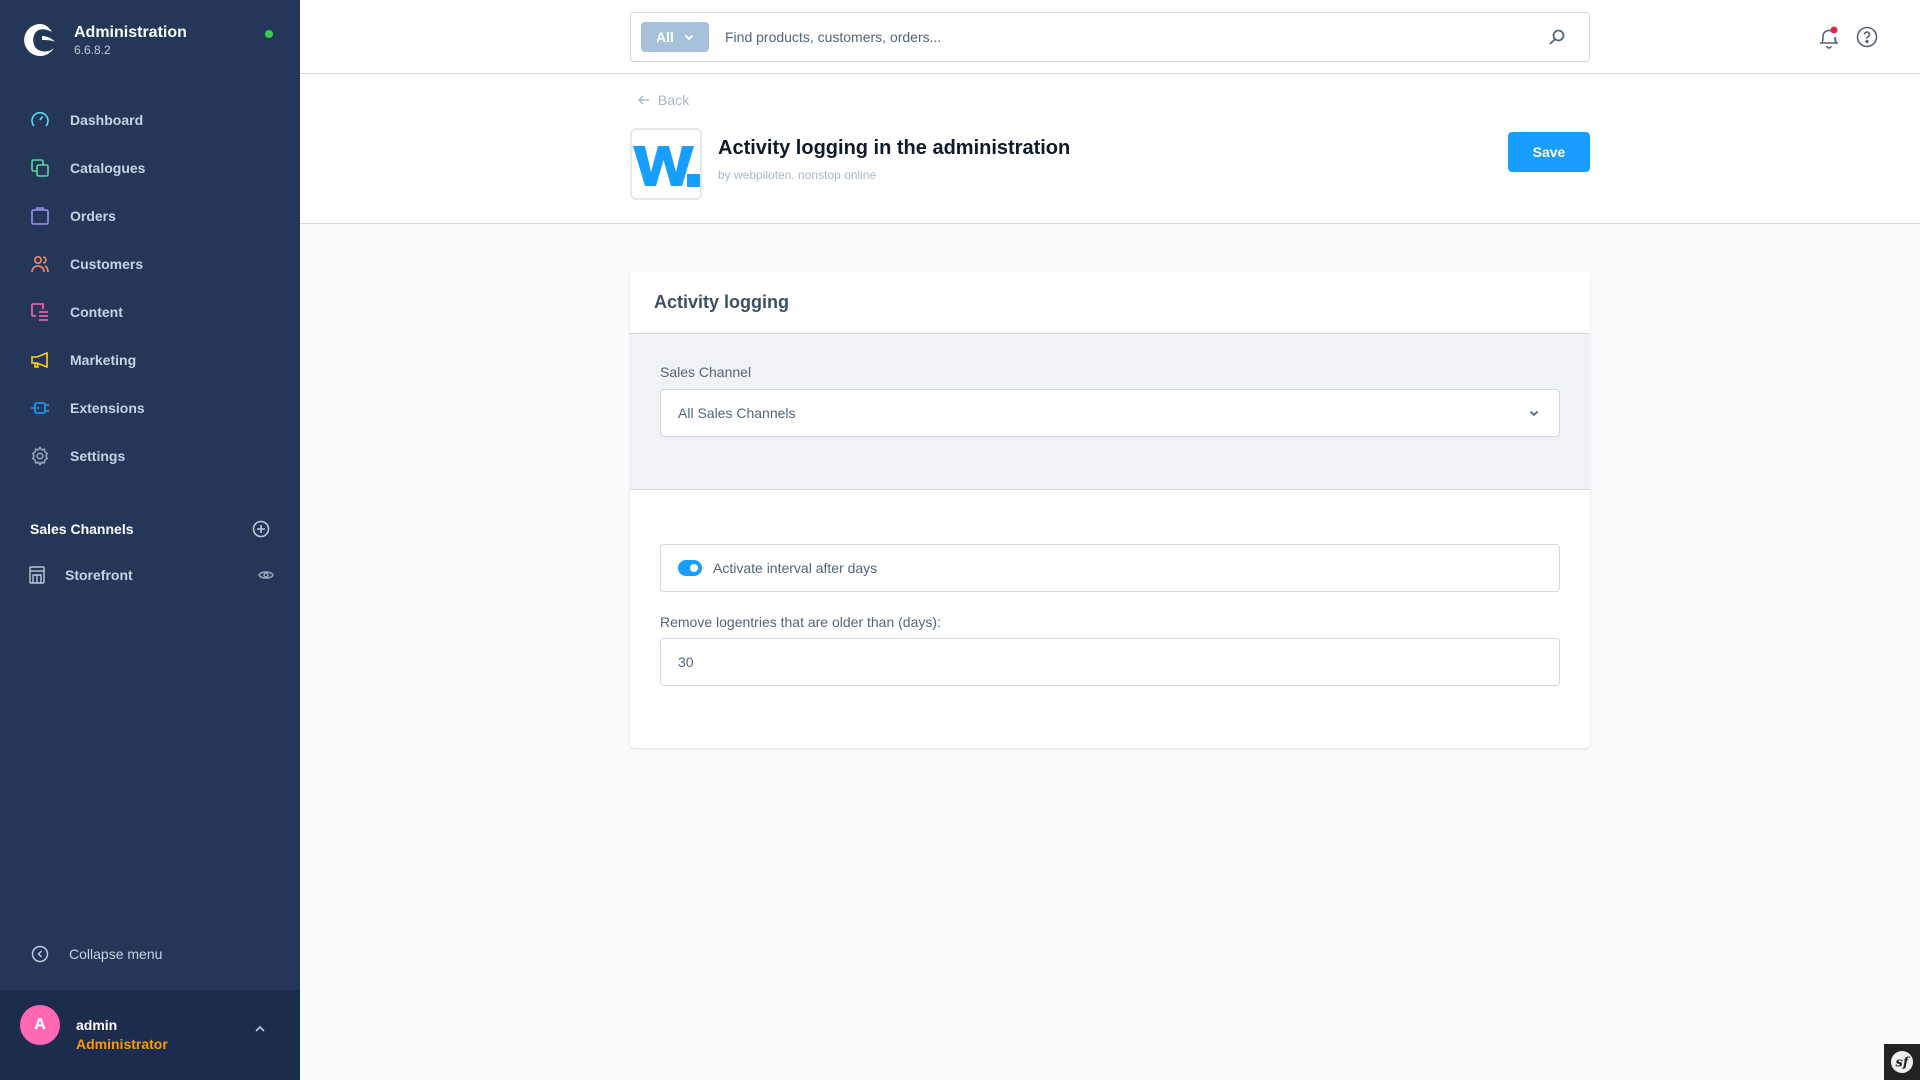 The height and width of the screenshot is (1080, 1920). What do you see at coordinates (103, 360) in the screenshot?
I see `sidebar-item-label: Marketing` at bounding box center [103, 360].